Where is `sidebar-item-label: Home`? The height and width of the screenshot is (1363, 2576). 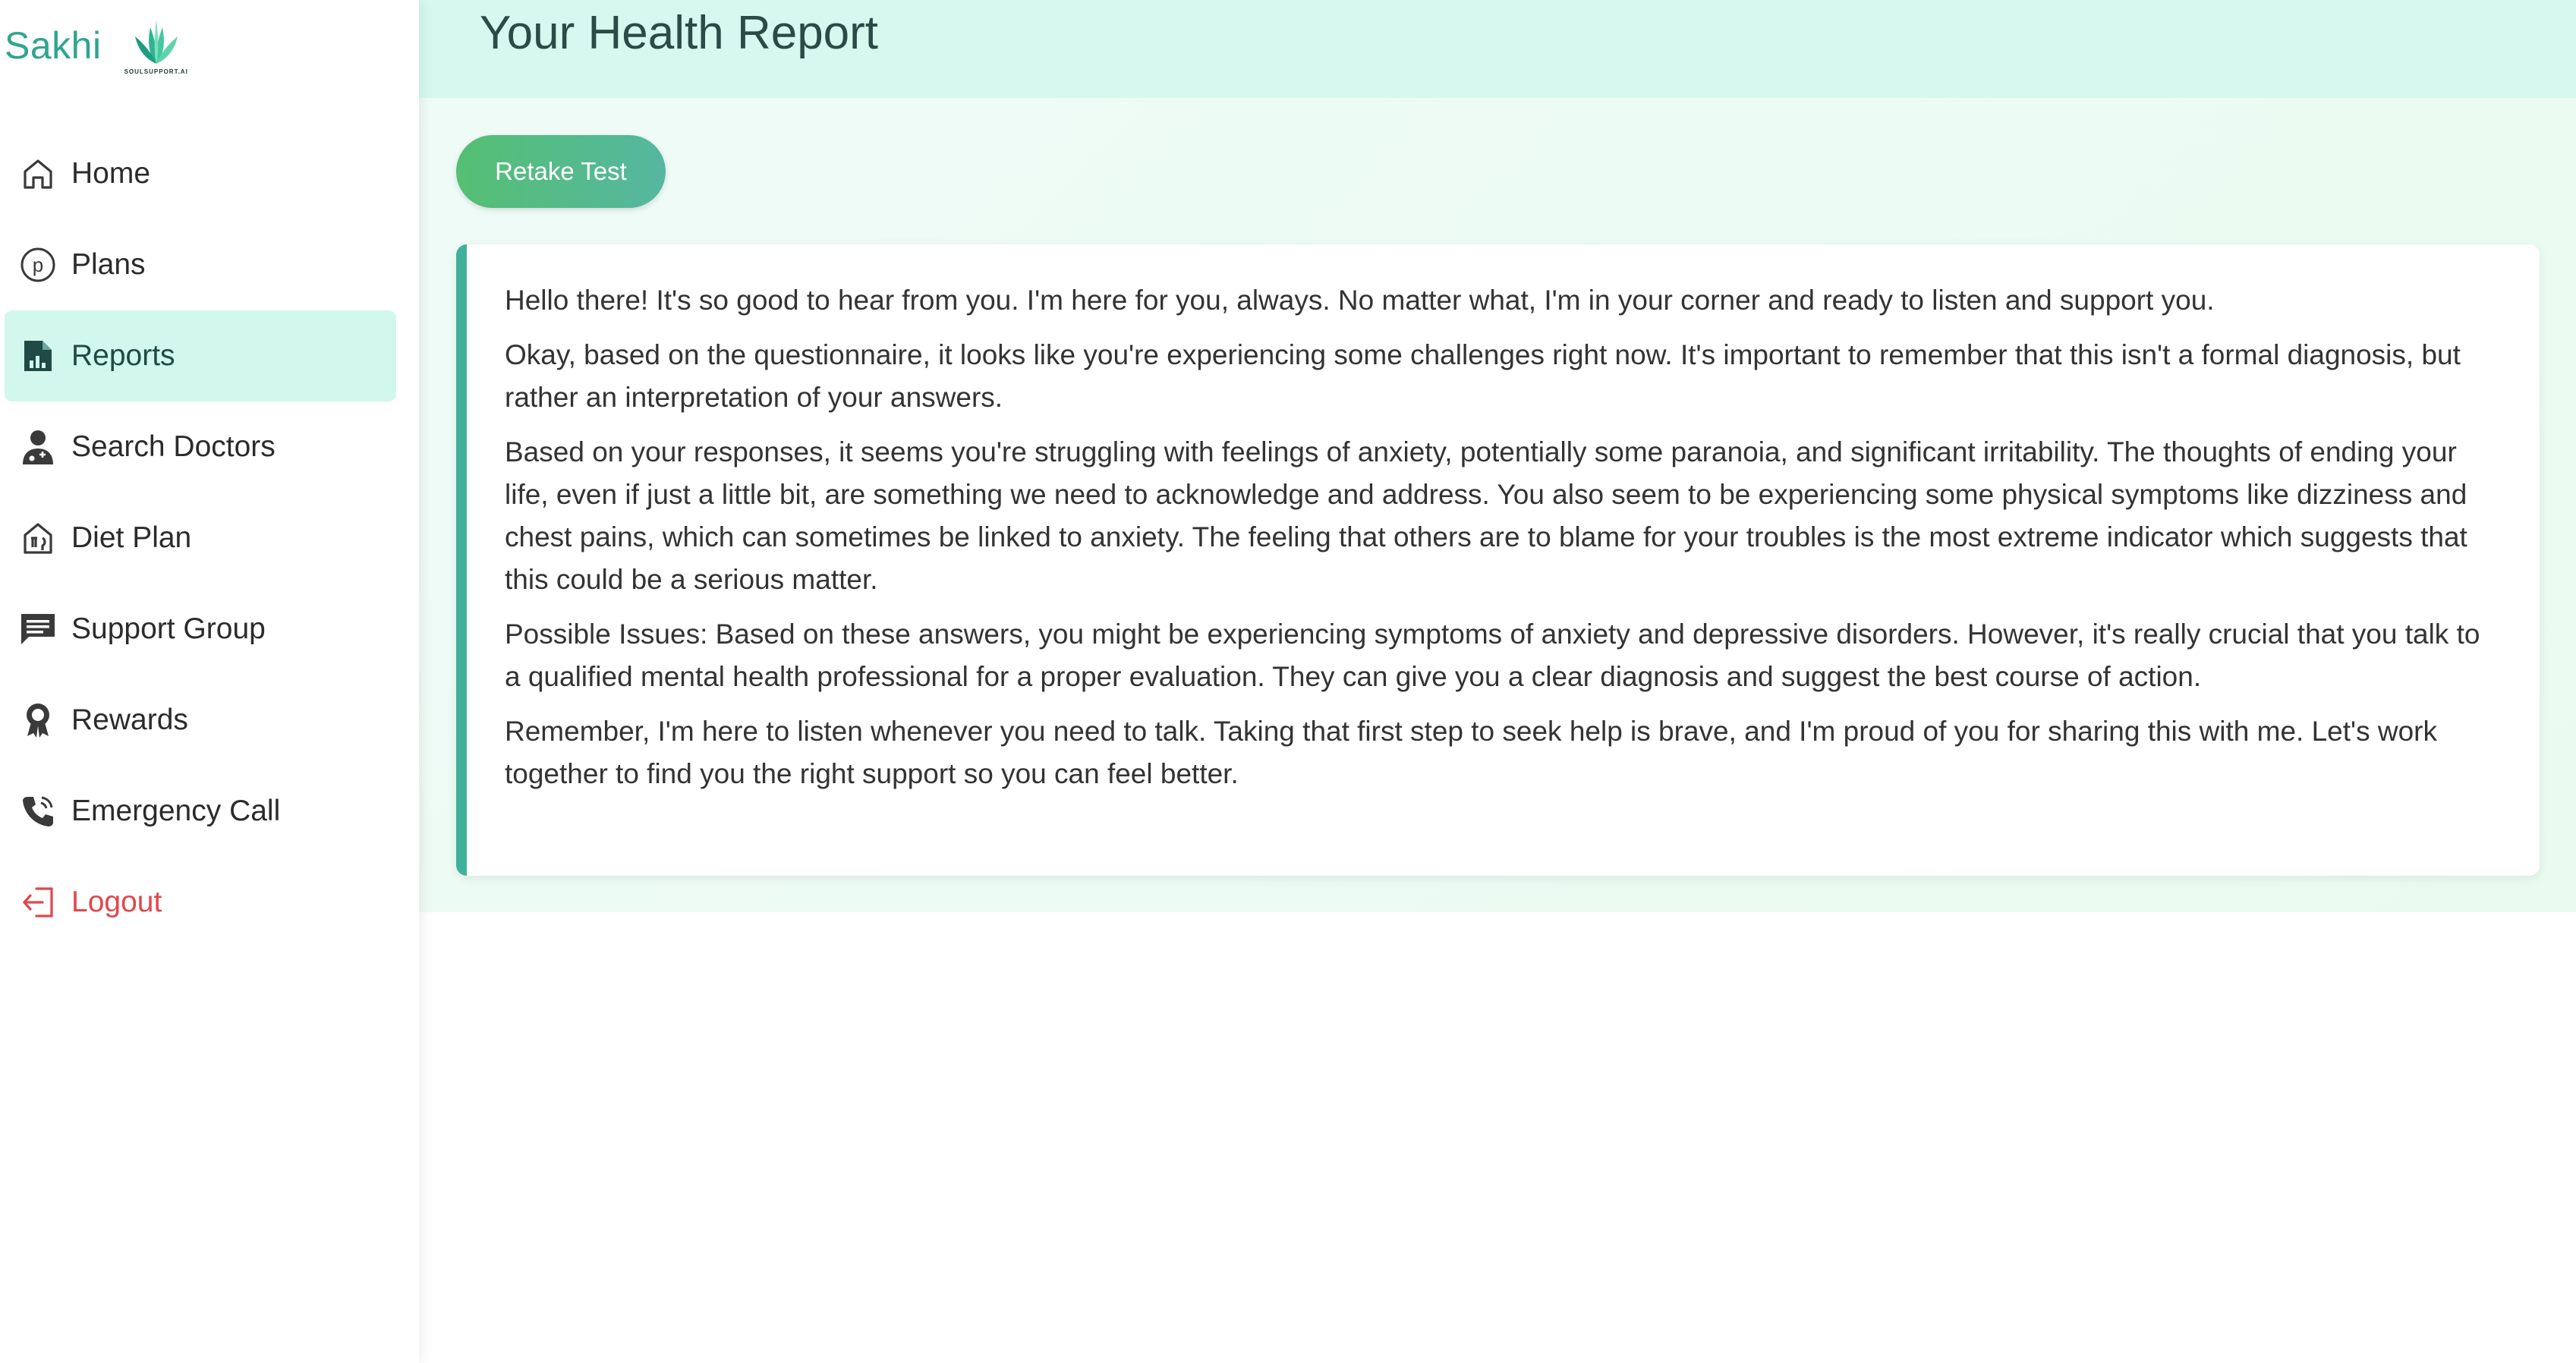
sidebar-item-label: Home is located at coordinates (111, 173).